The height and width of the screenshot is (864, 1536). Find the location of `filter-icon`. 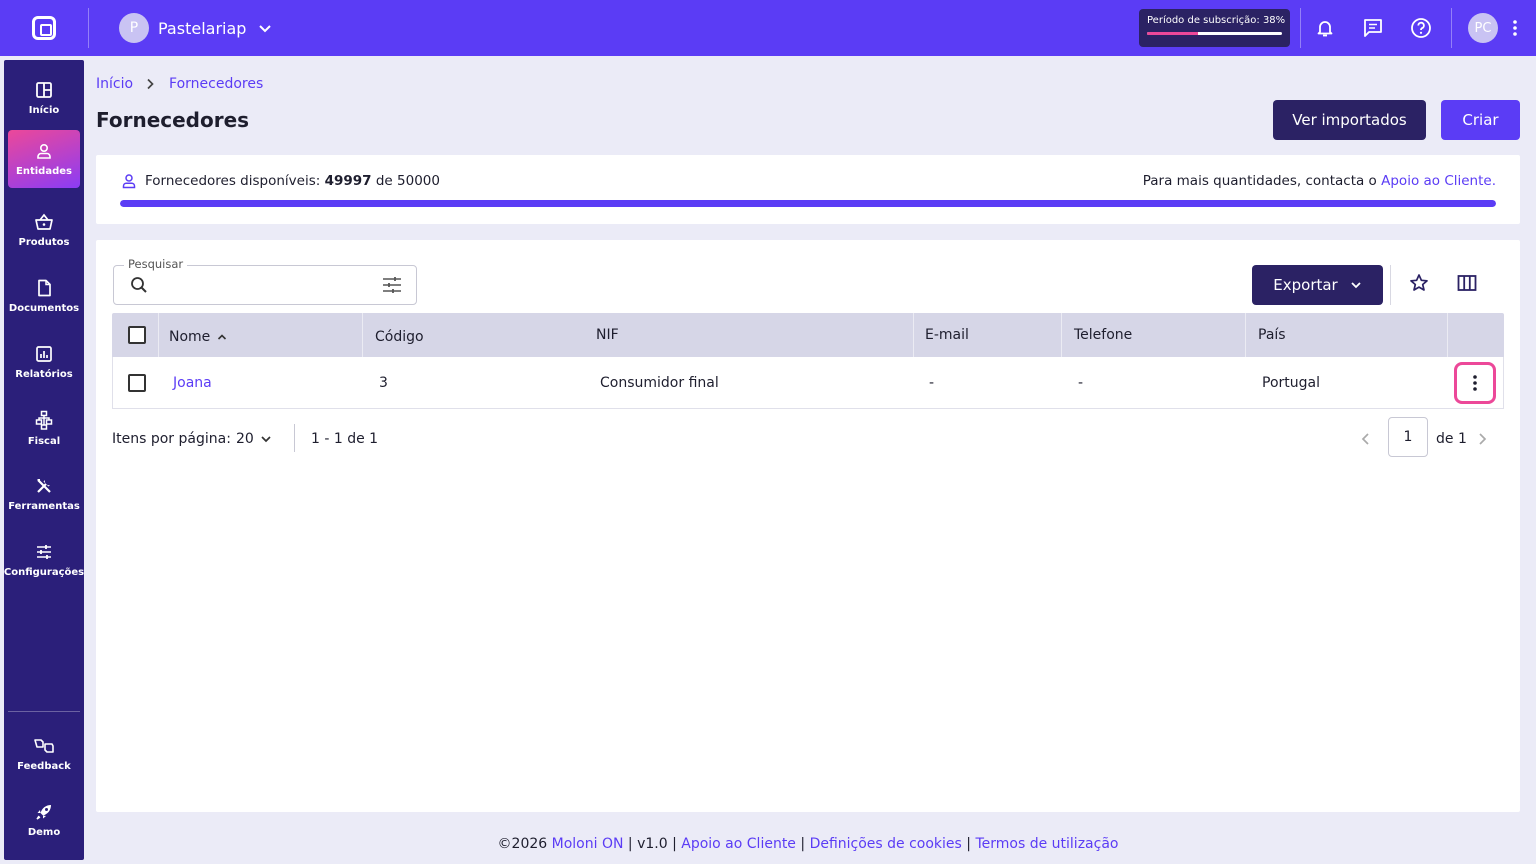

filter-icon is located at coordinates (392, 285).